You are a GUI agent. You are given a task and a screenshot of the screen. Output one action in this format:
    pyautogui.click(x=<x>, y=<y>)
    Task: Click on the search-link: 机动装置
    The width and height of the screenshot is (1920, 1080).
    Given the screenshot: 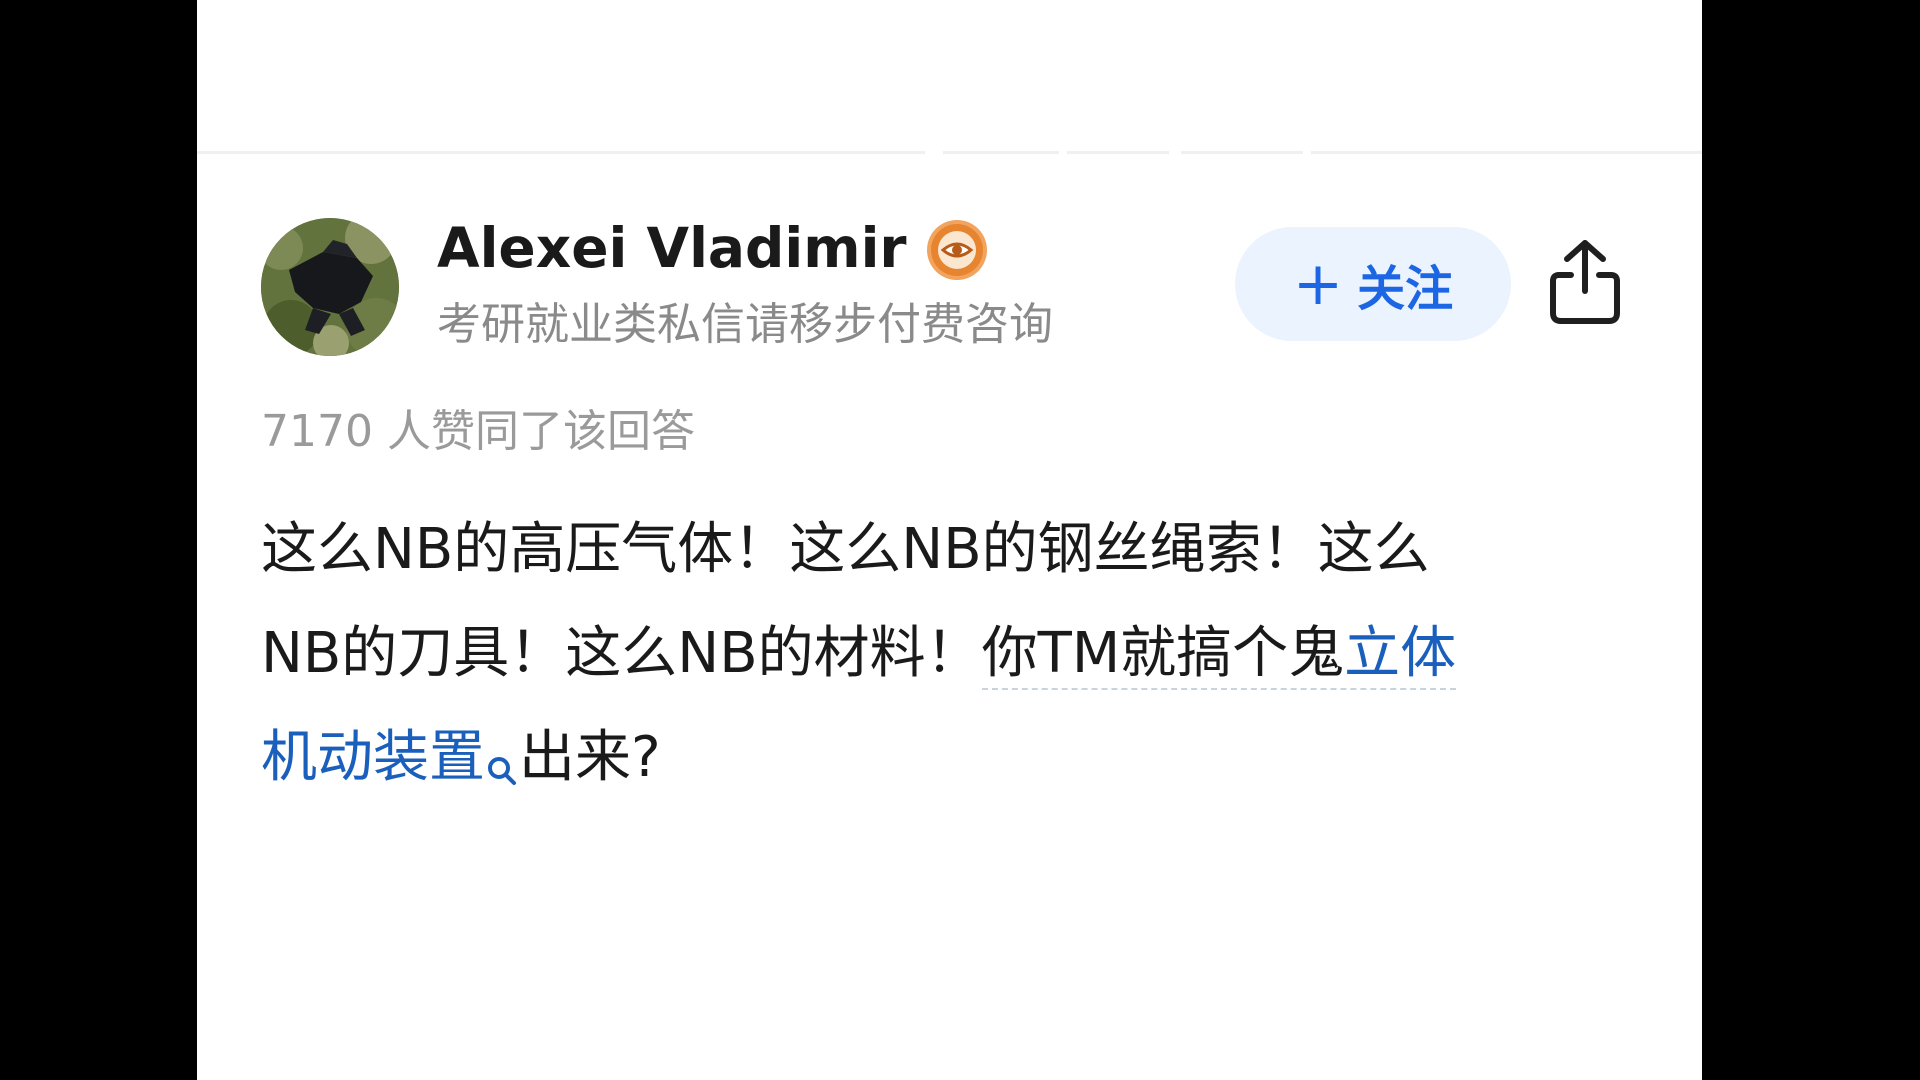 What is the action you would take?
    pyautogui.click(x=373, y=757)
    